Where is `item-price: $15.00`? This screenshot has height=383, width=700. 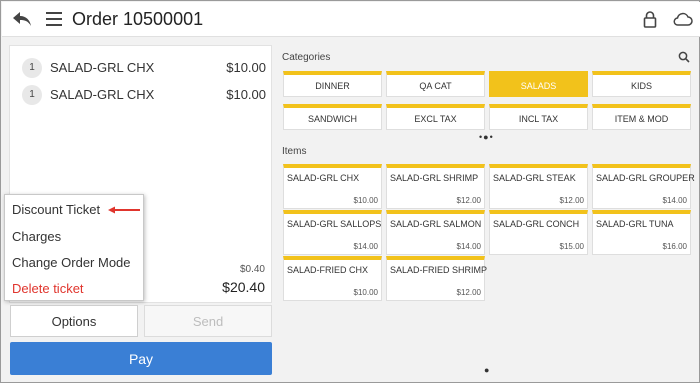 item-price: $15.00 is located at coordinates (571, 246).